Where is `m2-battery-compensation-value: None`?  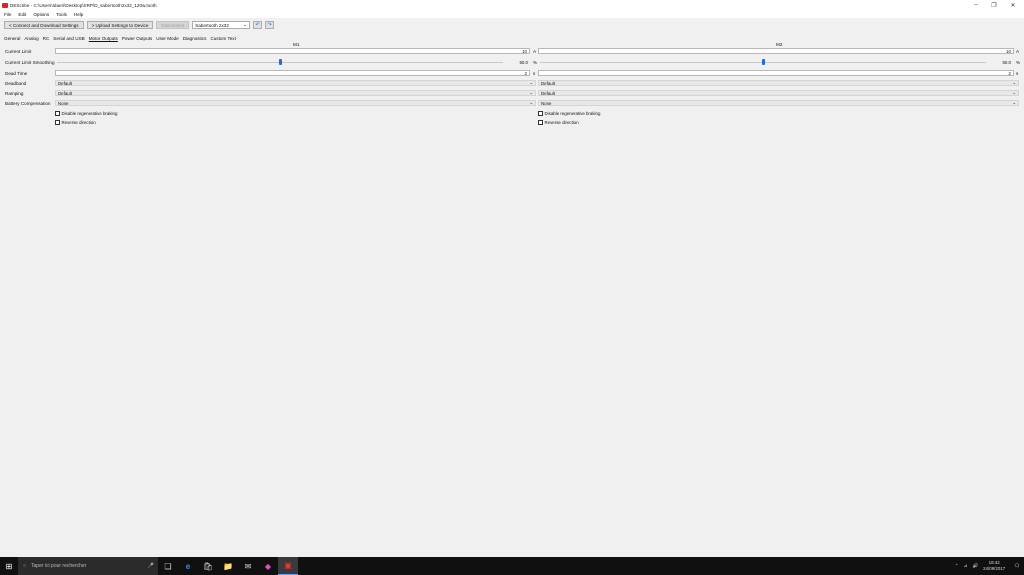
m2-battery-compensation-value: None is located at coordinates (546, 103).